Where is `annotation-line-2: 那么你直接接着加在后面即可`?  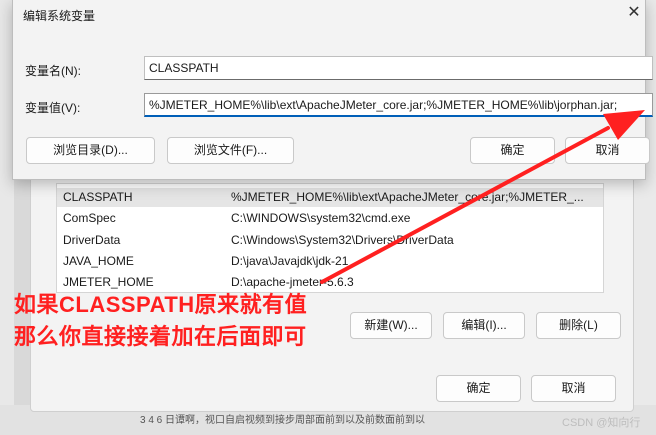 annotation-line-2: 那么你直接接着加在后面即可 is located at coordinates (160, 336).